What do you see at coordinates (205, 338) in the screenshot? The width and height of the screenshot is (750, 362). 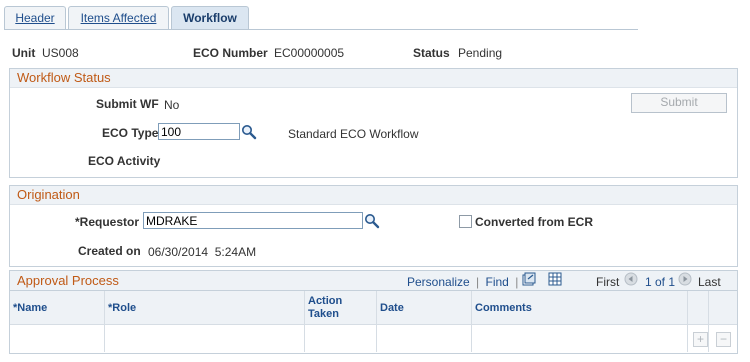 I see `table-row-cell-role` at bounding box center [205, 338].